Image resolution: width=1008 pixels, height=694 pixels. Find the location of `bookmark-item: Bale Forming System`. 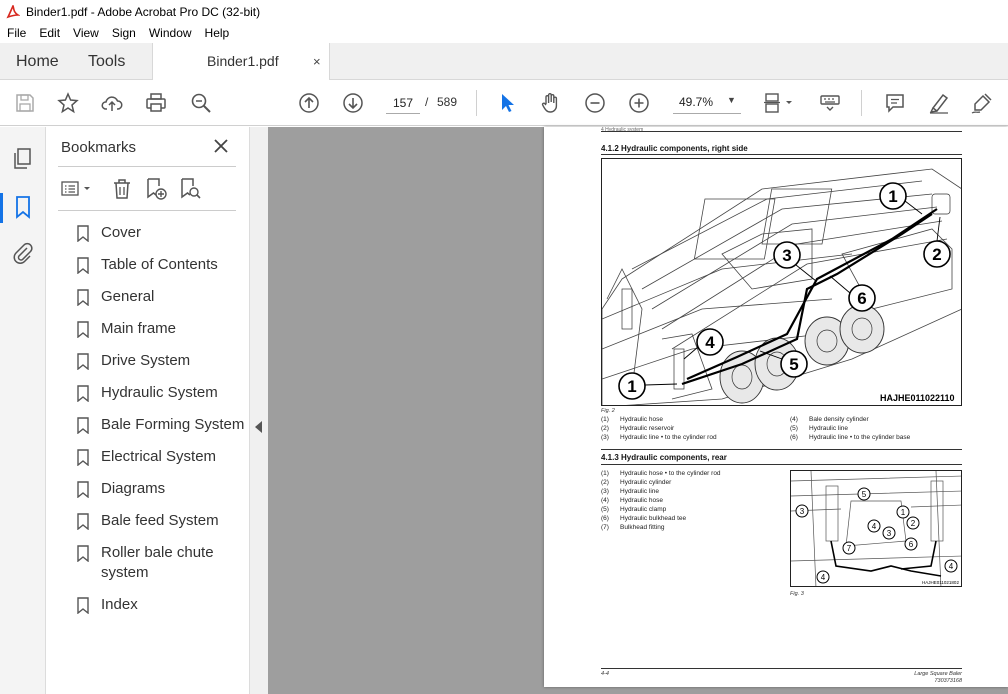

bookmark-item: Bale Forming System is located at coordinates (161, 425).